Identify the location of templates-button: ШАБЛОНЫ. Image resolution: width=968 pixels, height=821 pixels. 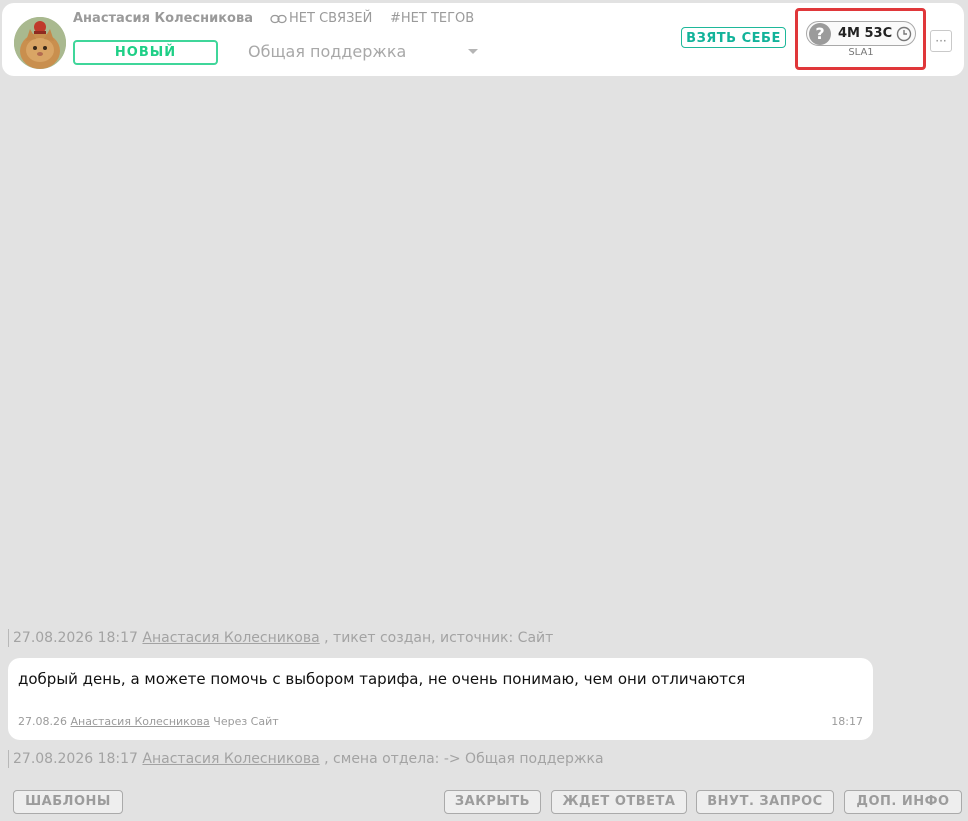
(68, 802).